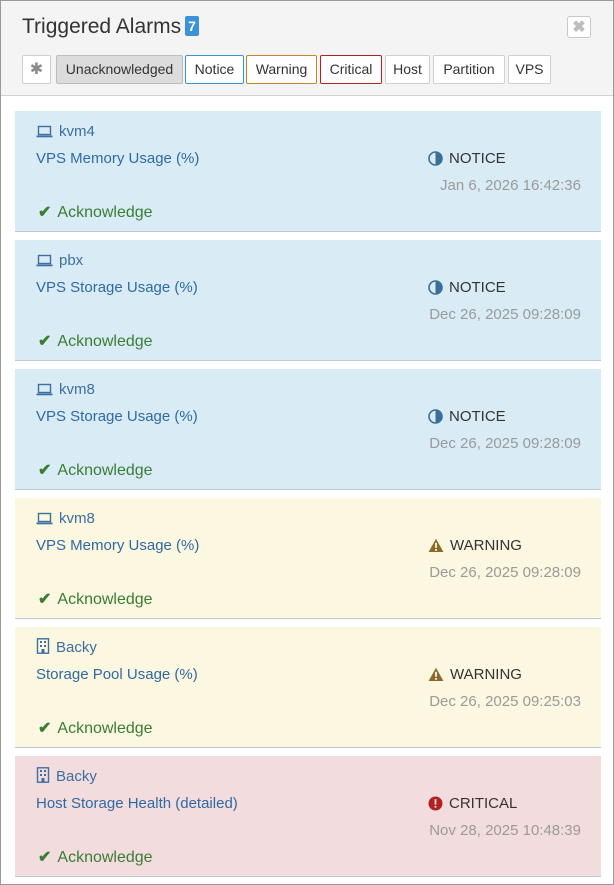 Image resolution: width=614 pixels, height=885 pixels. I want to click on alarm-host-link: pbx, so click(59, 261).